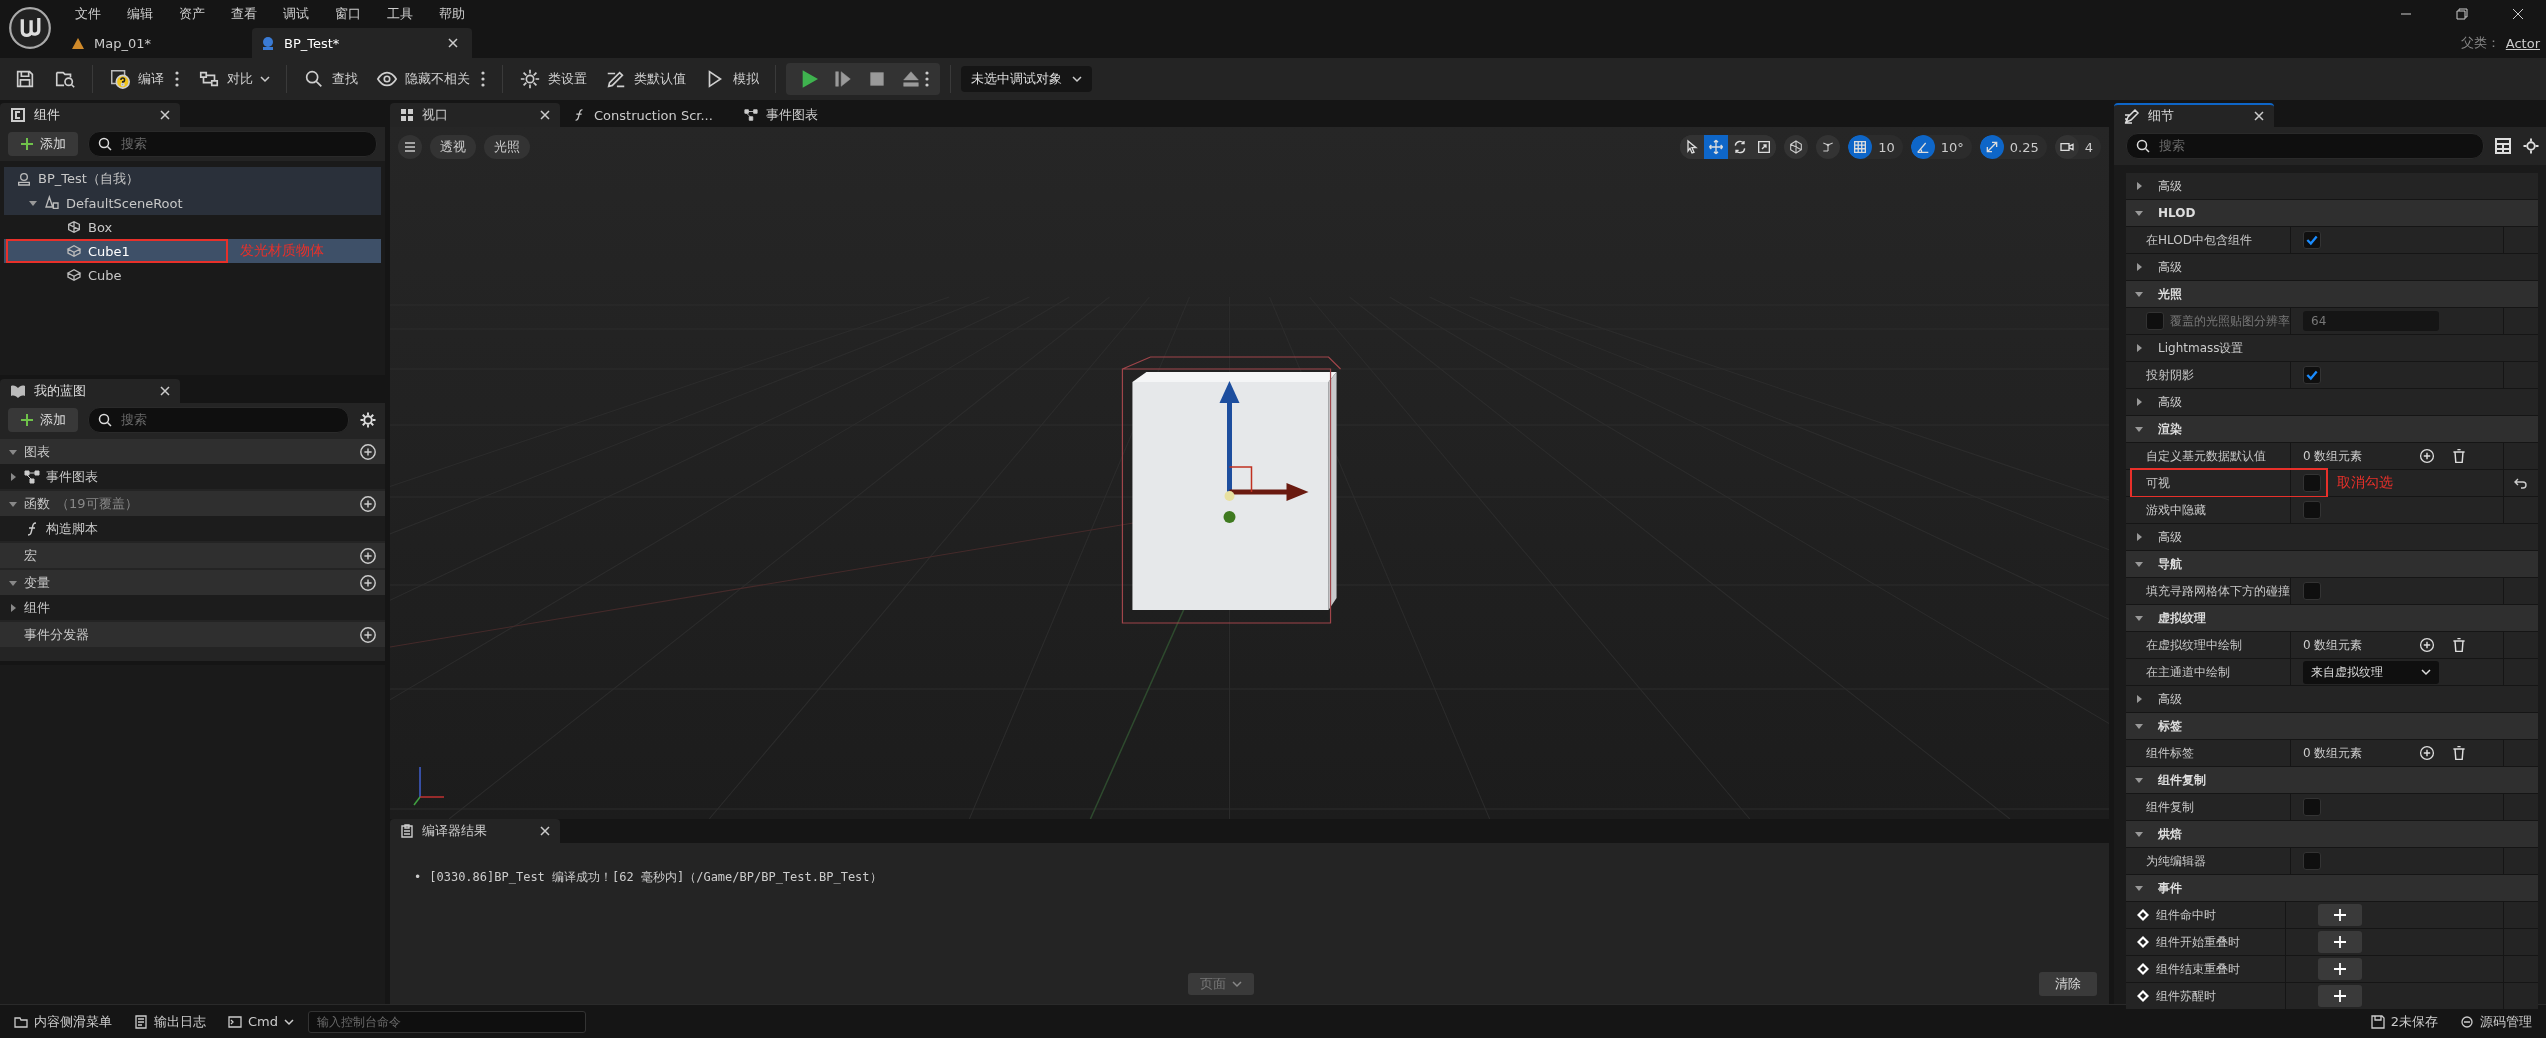  Describe the element at coordinates (30, 555) in the screenshot. I see `section-header: 宏` at that location.